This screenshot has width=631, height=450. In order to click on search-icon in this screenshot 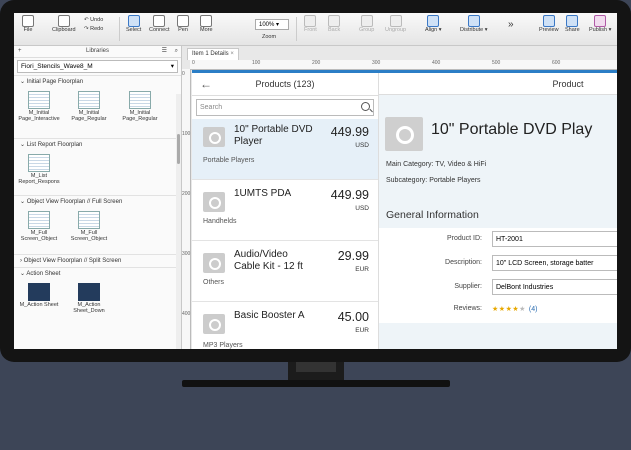, I will do `click(365, 106)`.